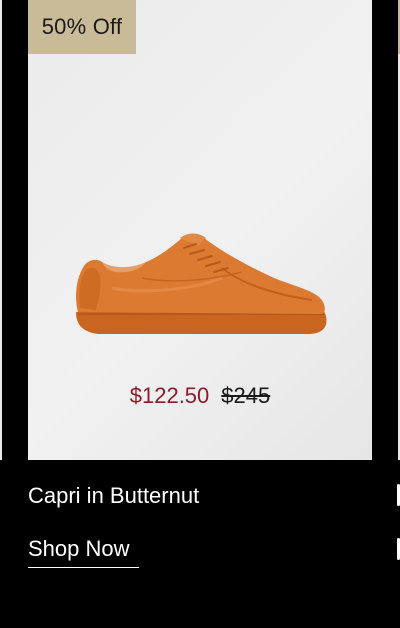 Image resolution: width=400 pixels, height=628 pixels. Describe the element at coordinates (169, 395) in the screenshot. I see `sale-price: $122.50` at that location.